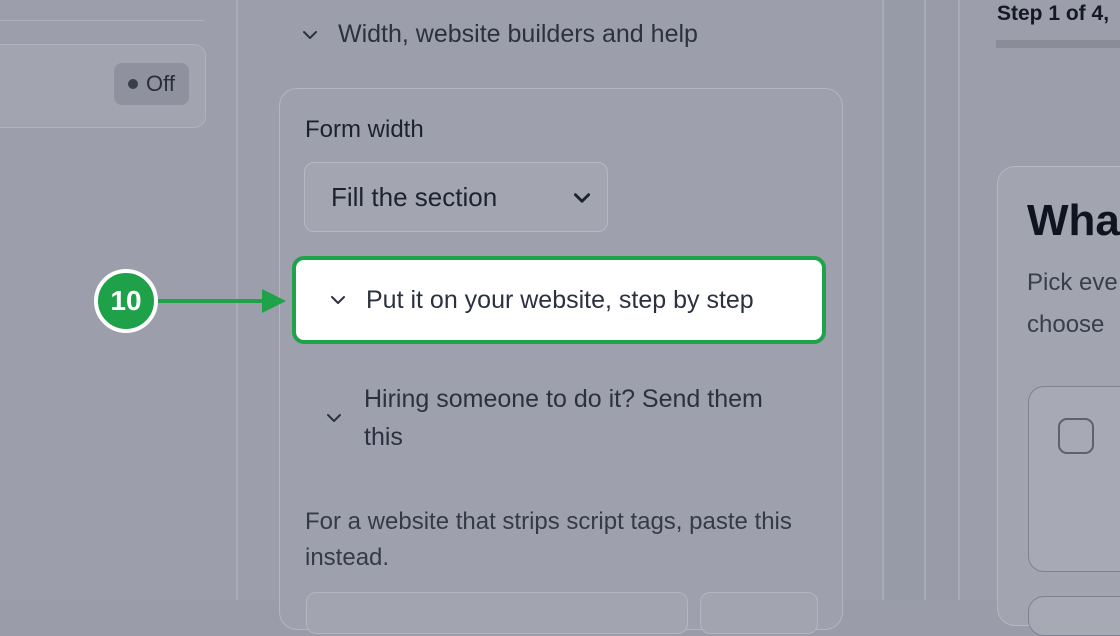 This screenshot has height=636, width=1120. I want to click on step-indicator: Step 1 of 4,, so click(1053, 13).